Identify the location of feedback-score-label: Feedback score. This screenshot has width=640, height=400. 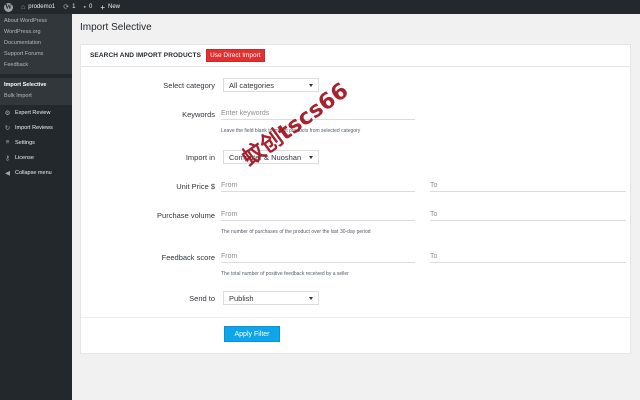
(188, 257).